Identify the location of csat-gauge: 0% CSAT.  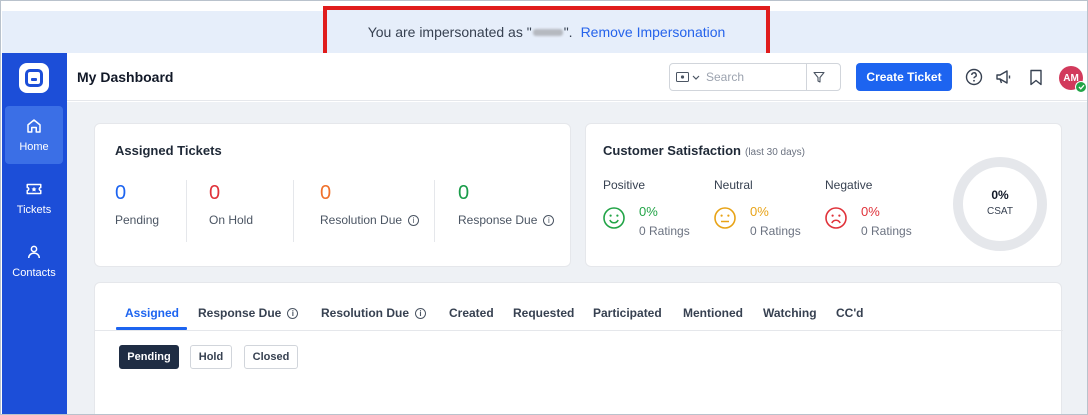
(1000, 204).